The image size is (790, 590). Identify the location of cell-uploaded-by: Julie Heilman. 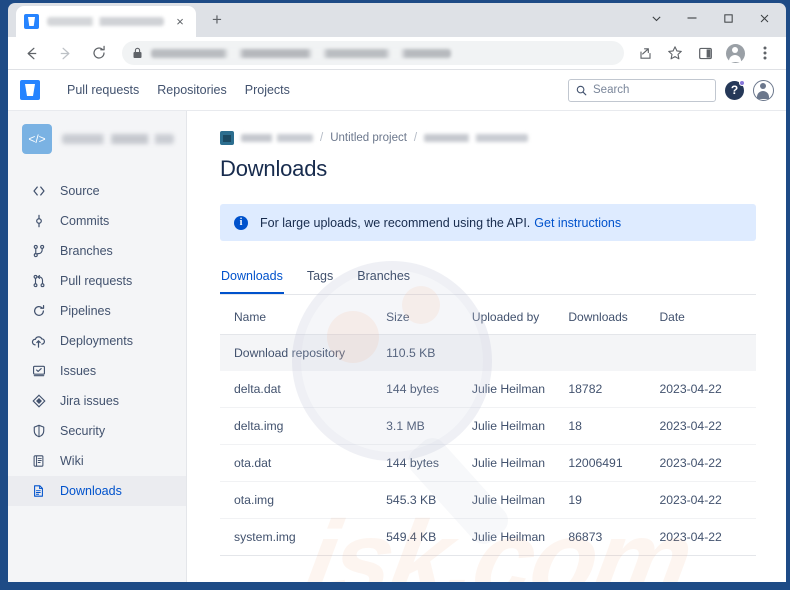
(520, 389).